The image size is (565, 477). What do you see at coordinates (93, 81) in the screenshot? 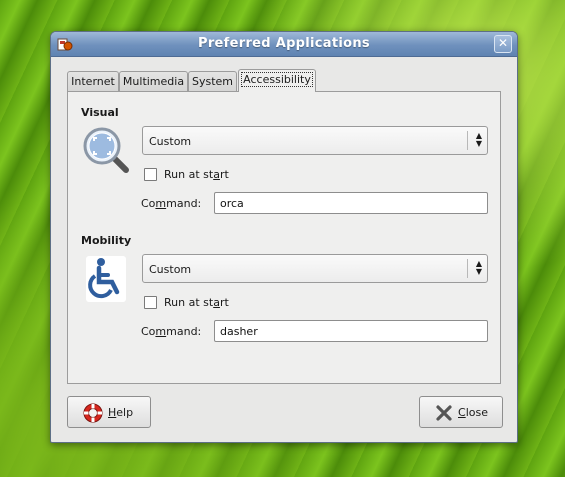
I see `tab-internet: Internet` at bounding box center [93, 81].